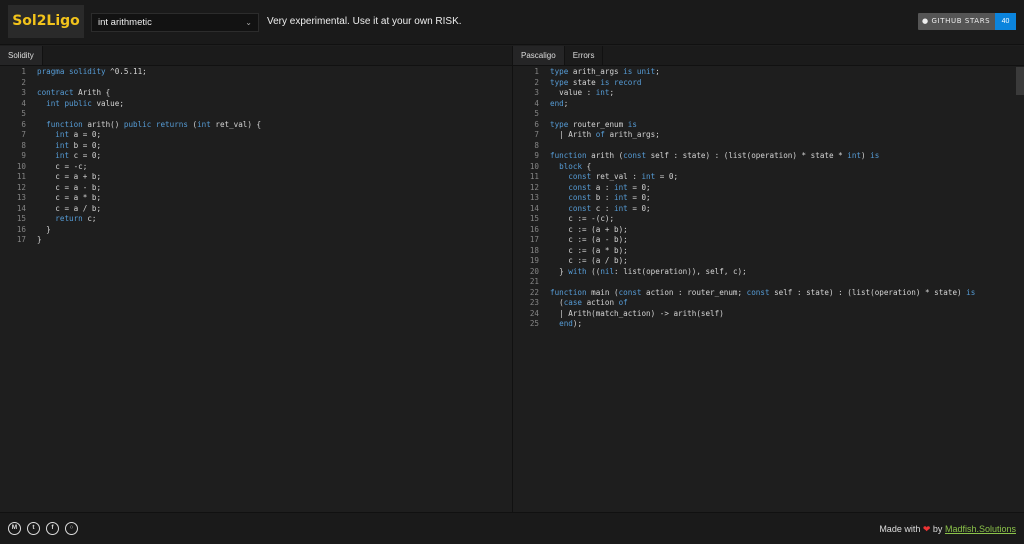  Describe the element at coordinates (559, 103) in the screenshot. I see `code-text: end;` at that location.